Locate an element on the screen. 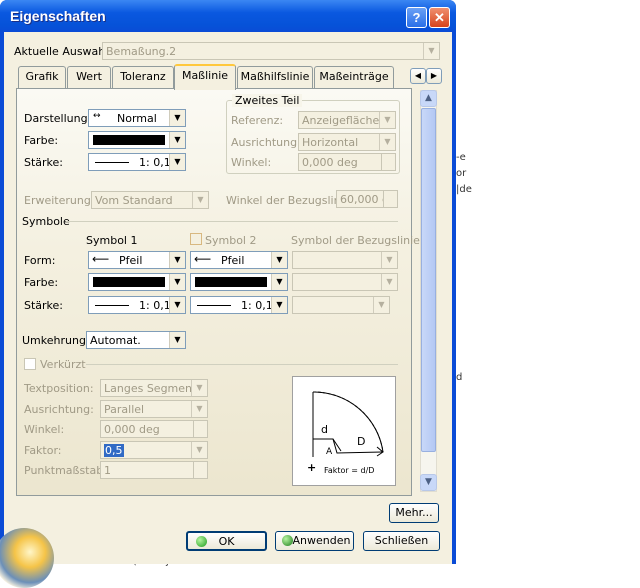  symbole-title: Symbole is located at coordinates (46, 221).